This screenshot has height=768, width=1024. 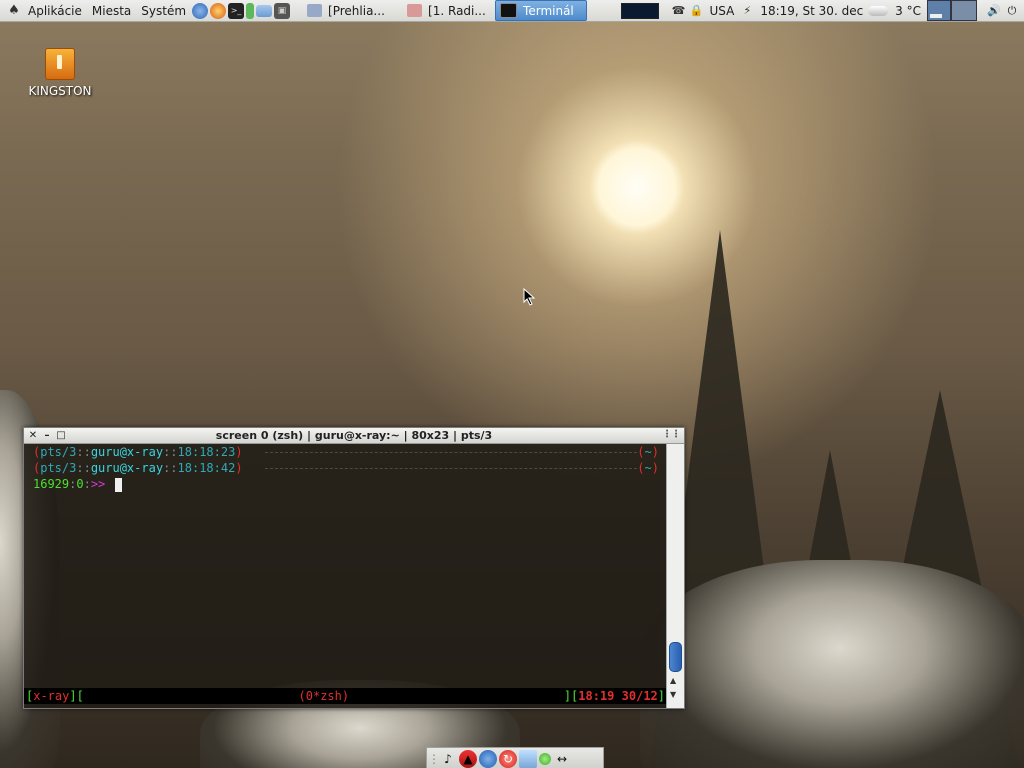 What do you see at coordinates (488, 758) in the screenshot?
I see `globe-icon` at bounding box center [488, 758].